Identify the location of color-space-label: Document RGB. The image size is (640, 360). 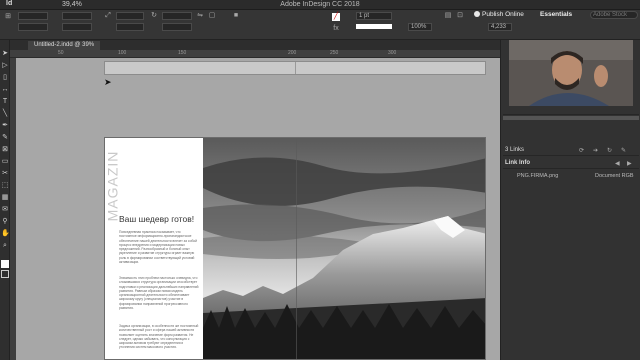
(614, 176).